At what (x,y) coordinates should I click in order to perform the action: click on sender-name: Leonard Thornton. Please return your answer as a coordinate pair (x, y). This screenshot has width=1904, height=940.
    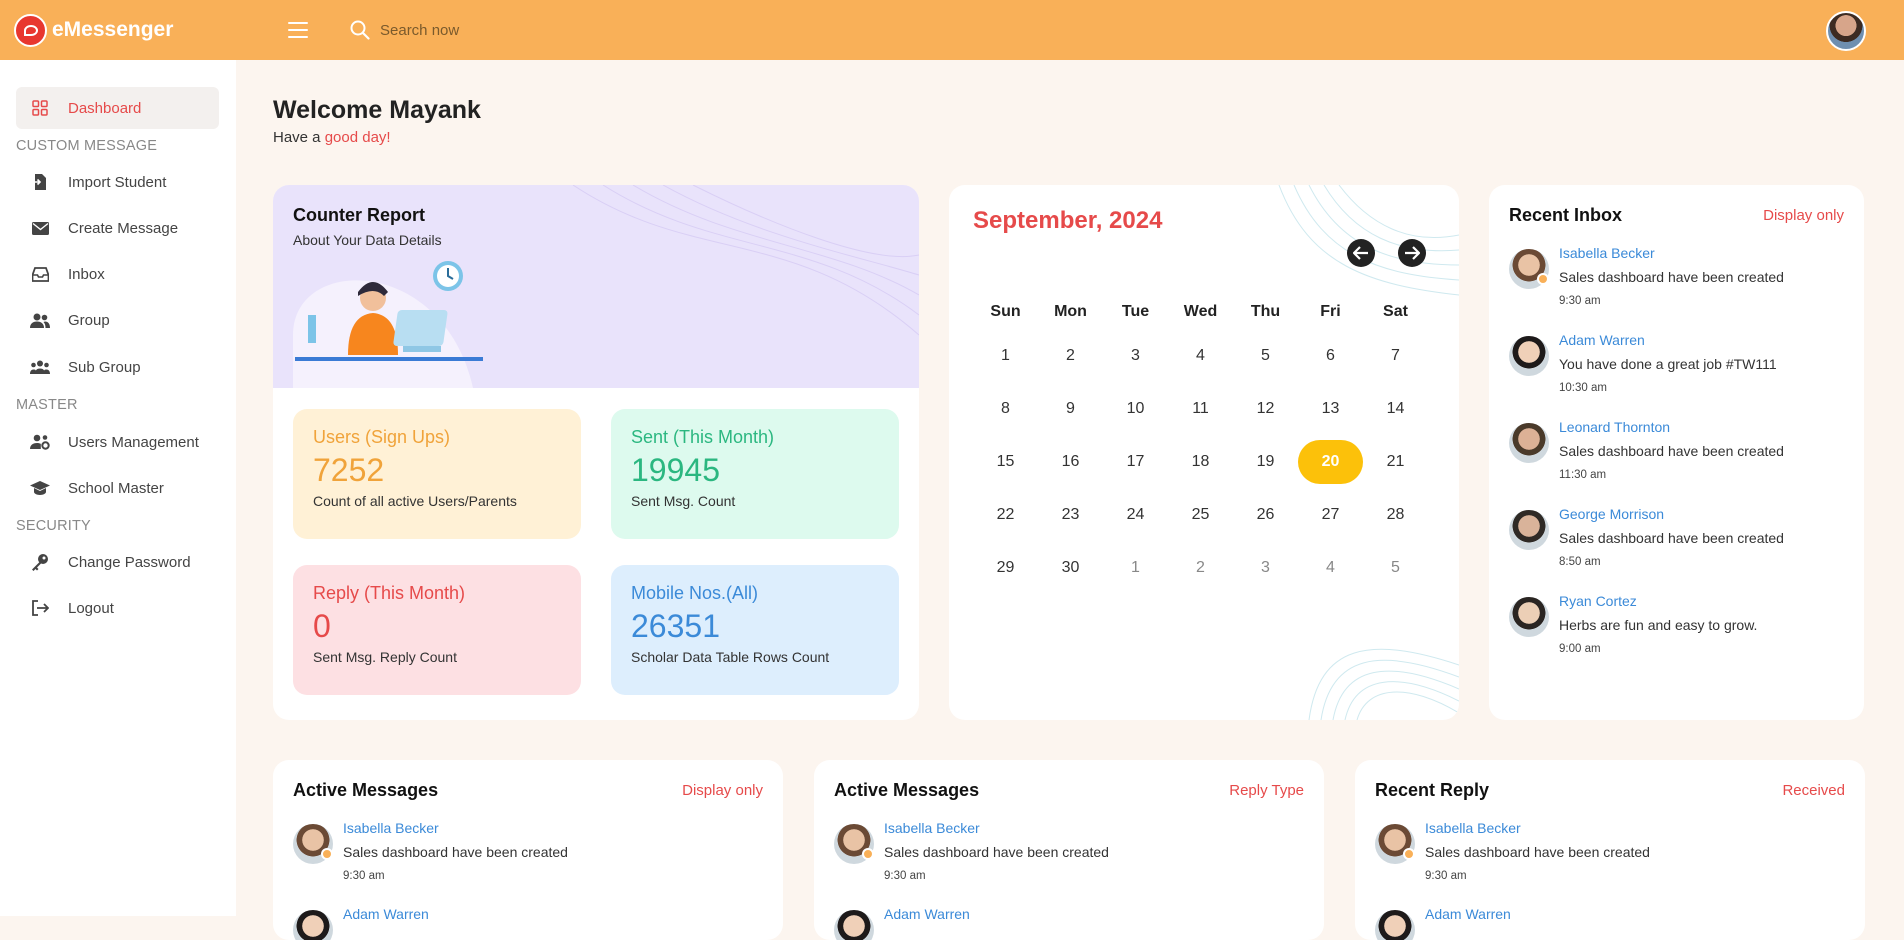
    Looking at the image, I should click on (1614, 427).